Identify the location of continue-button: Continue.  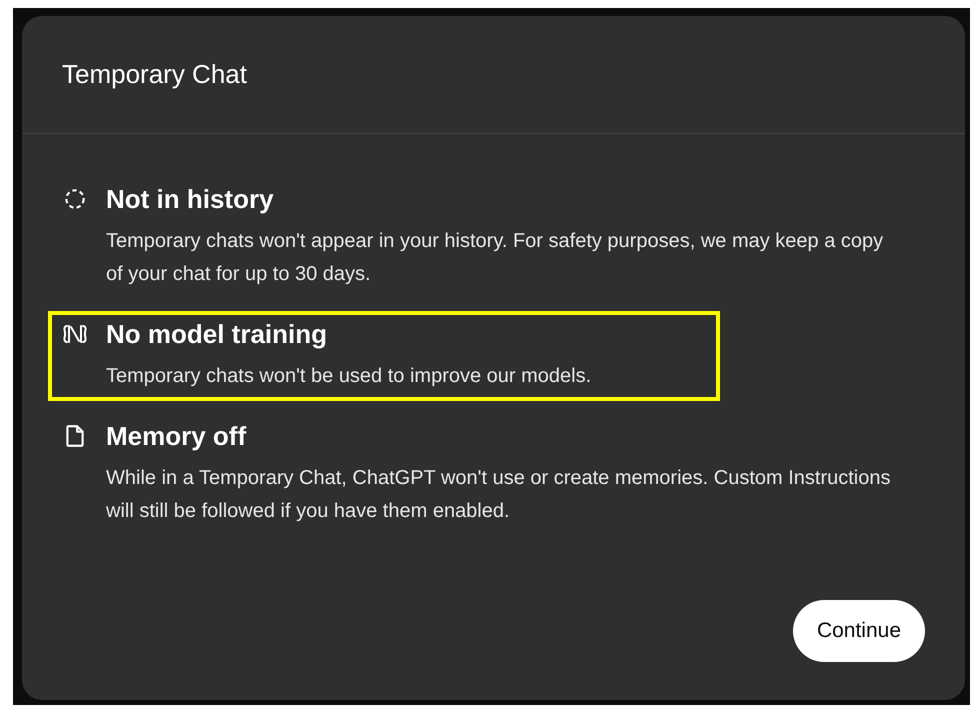
(858, 631).